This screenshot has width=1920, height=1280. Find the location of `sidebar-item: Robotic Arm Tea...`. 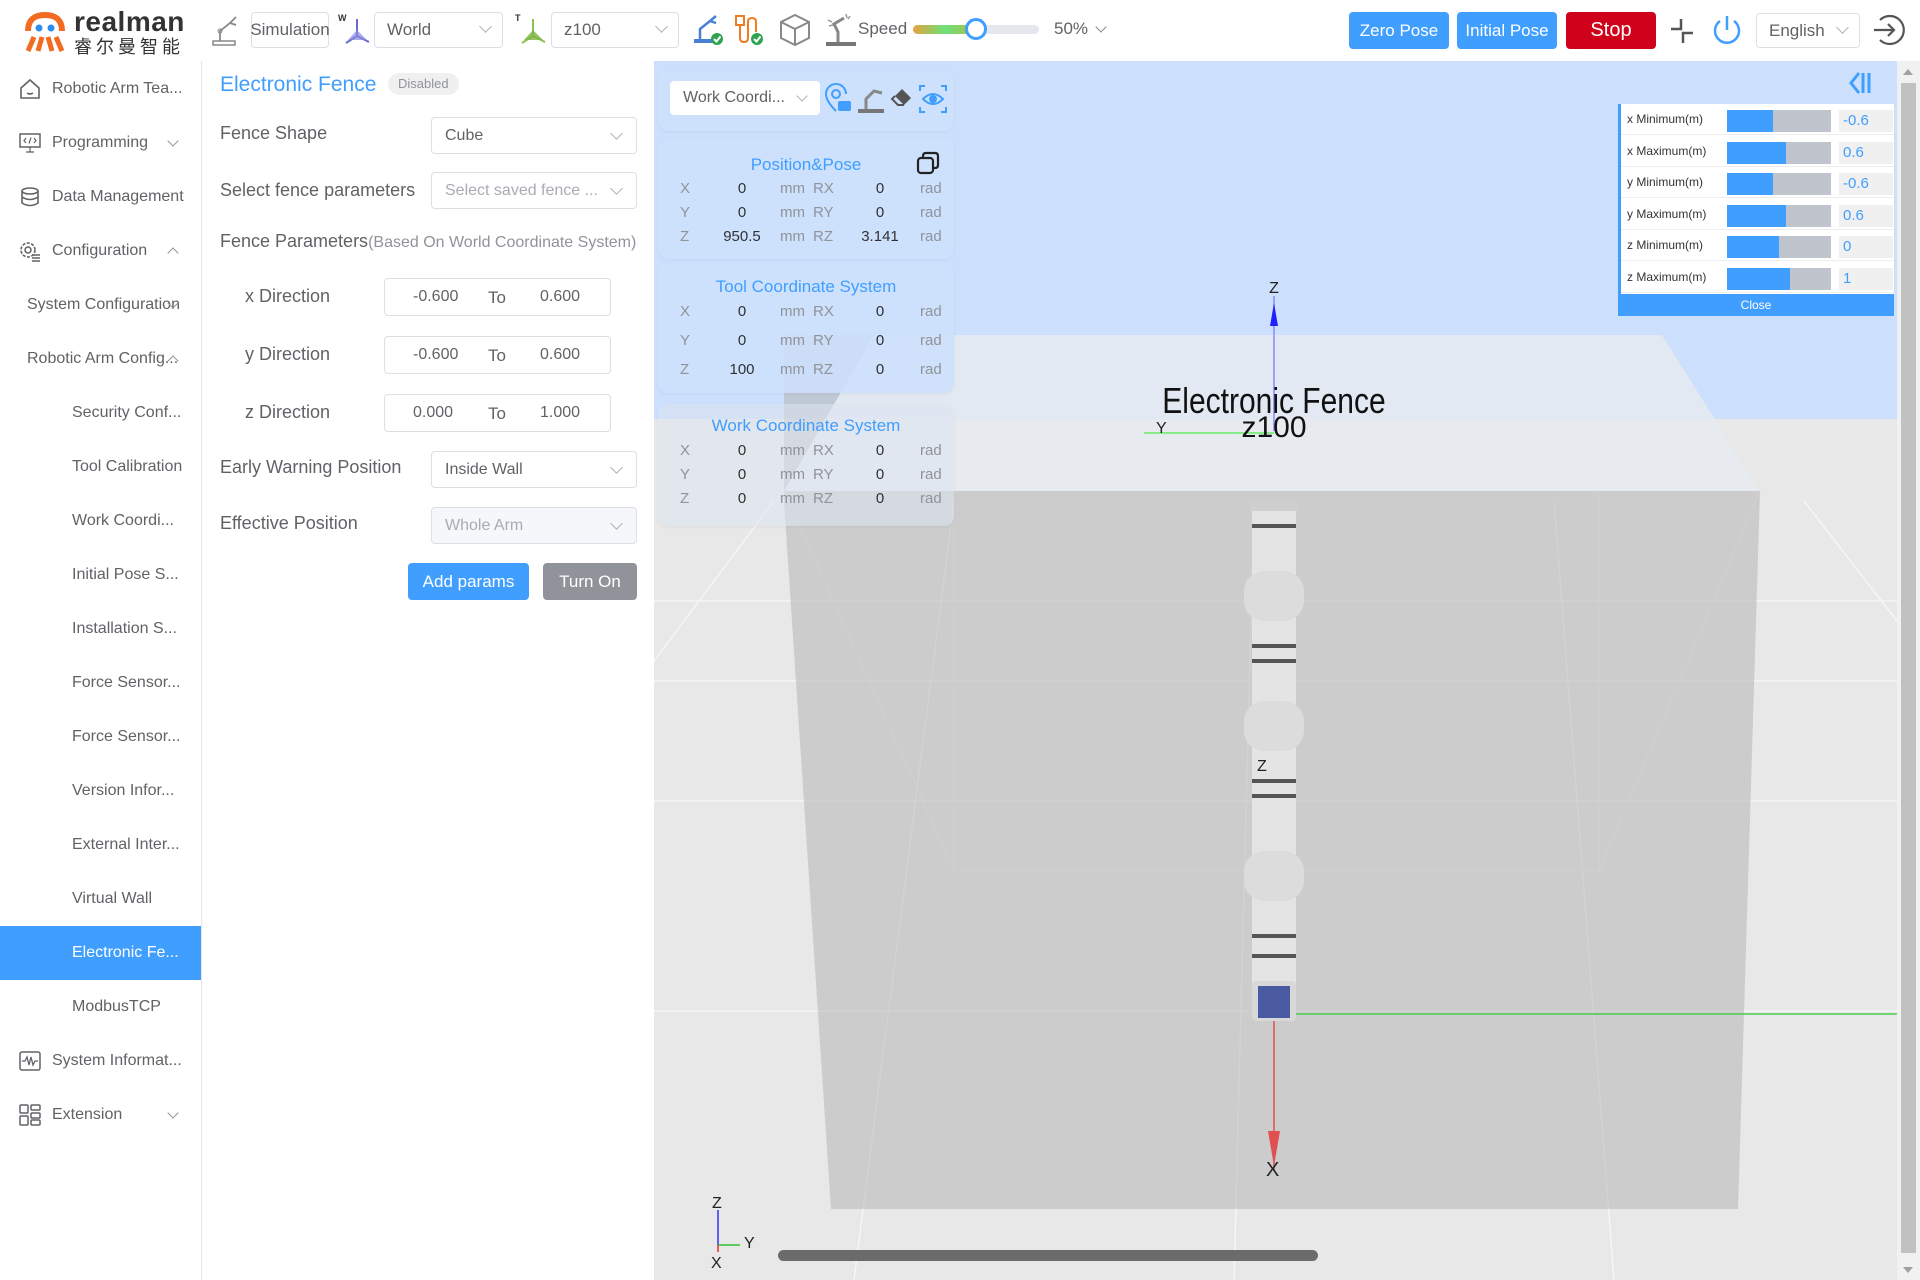

sidebar-item: Robotic Arm Tea... is located at coordinates (100, 89).